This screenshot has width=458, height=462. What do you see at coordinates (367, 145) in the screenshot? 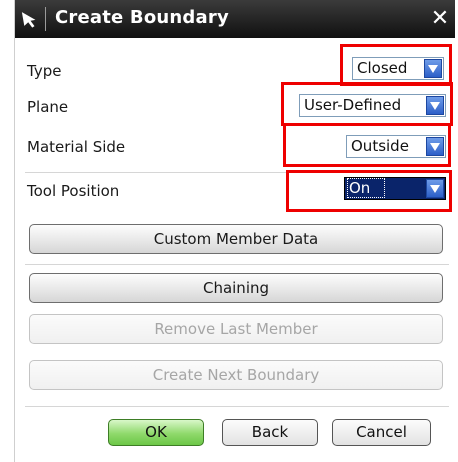
I see `material-side-highlight-box` at bounding box center [367, 145].